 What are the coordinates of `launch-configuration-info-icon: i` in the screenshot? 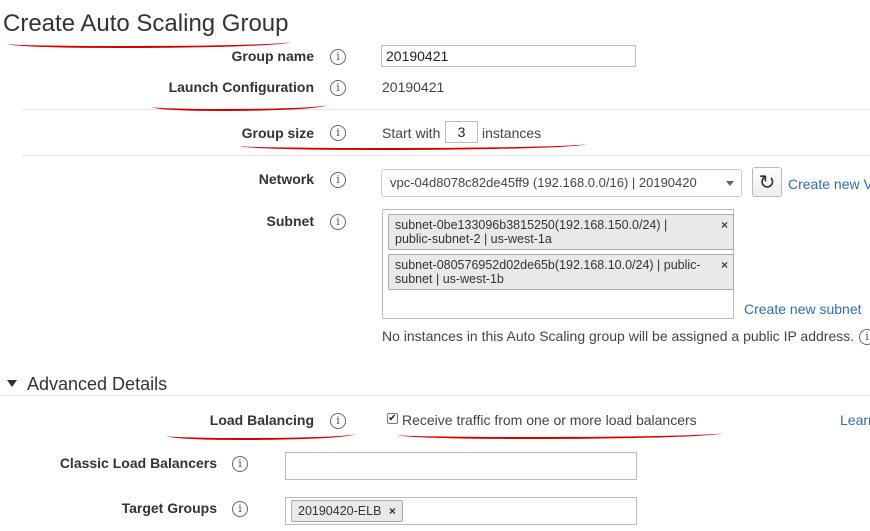 It's located at (338, 88).